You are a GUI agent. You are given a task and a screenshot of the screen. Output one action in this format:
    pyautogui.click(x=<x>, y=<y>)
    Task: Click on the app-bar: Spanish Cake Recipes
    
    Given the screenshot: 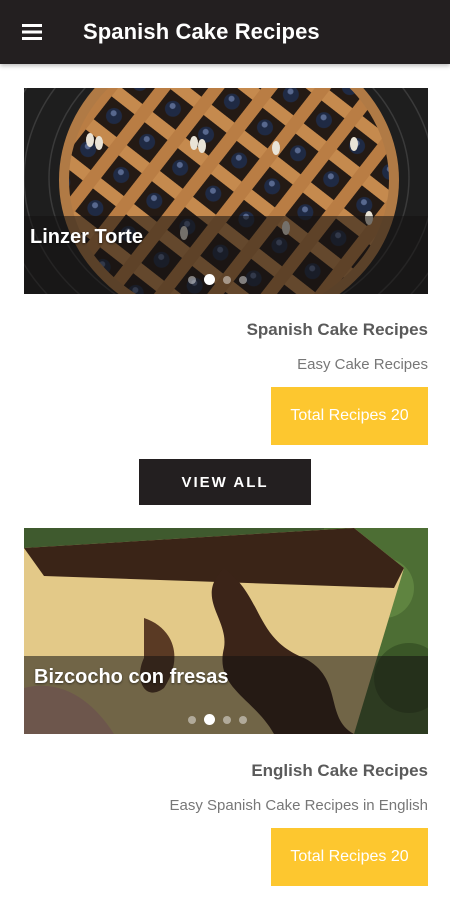 What is the action you would take?
    pyautogui.click(x=225, y=32)
    